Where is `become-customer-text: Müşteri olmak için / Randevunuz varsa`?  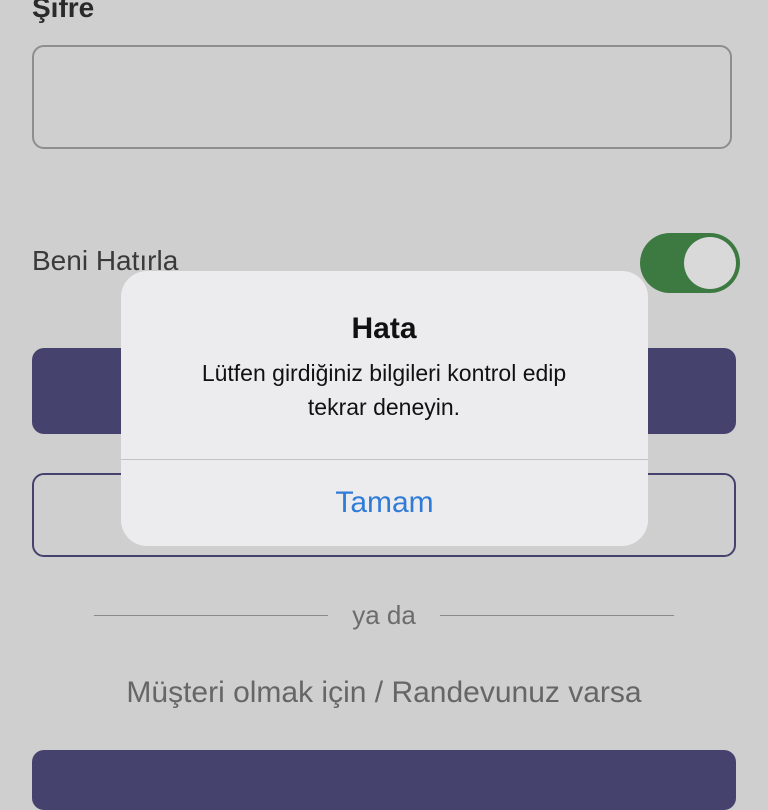 become-customer-text: Müşteri olmak için / Randevunuz varsa is located at coordinates (384, 692).